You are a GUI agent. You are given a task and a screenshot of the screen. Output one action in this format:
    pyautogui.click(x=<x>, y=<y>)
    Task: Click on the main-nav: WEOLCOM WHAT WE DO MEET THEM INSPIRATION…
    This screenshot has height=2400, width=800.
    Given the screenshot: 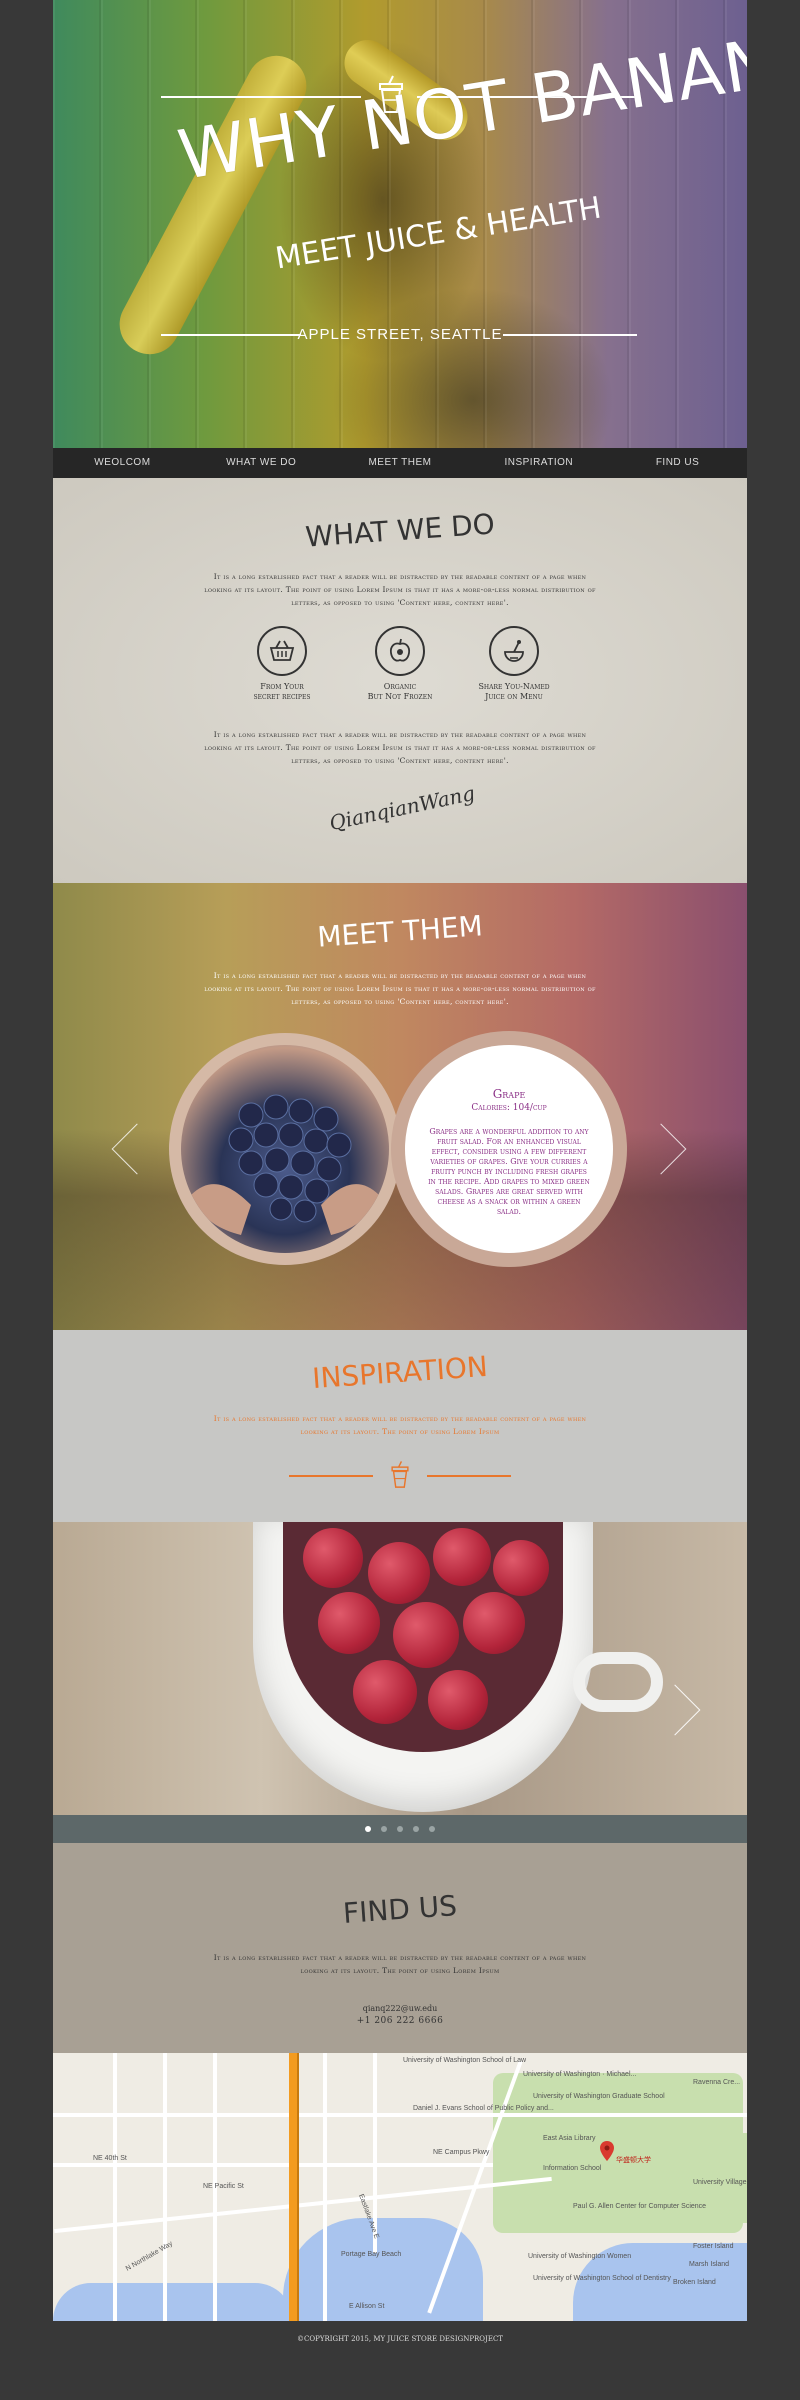 What is the action you would take?
    pyautogui.click(x=400, y=463)
    